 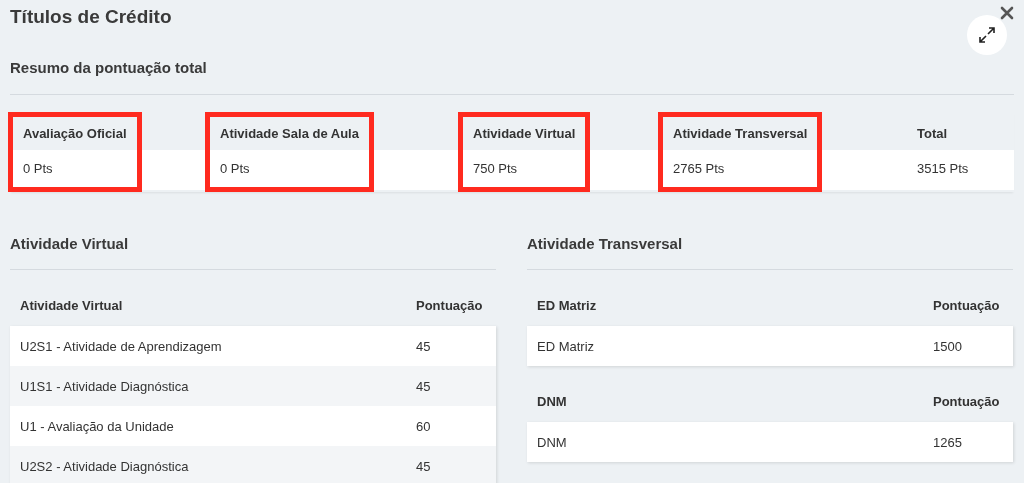 I want to click on points-value: 3515 Pts, so click(x=943, y=168).